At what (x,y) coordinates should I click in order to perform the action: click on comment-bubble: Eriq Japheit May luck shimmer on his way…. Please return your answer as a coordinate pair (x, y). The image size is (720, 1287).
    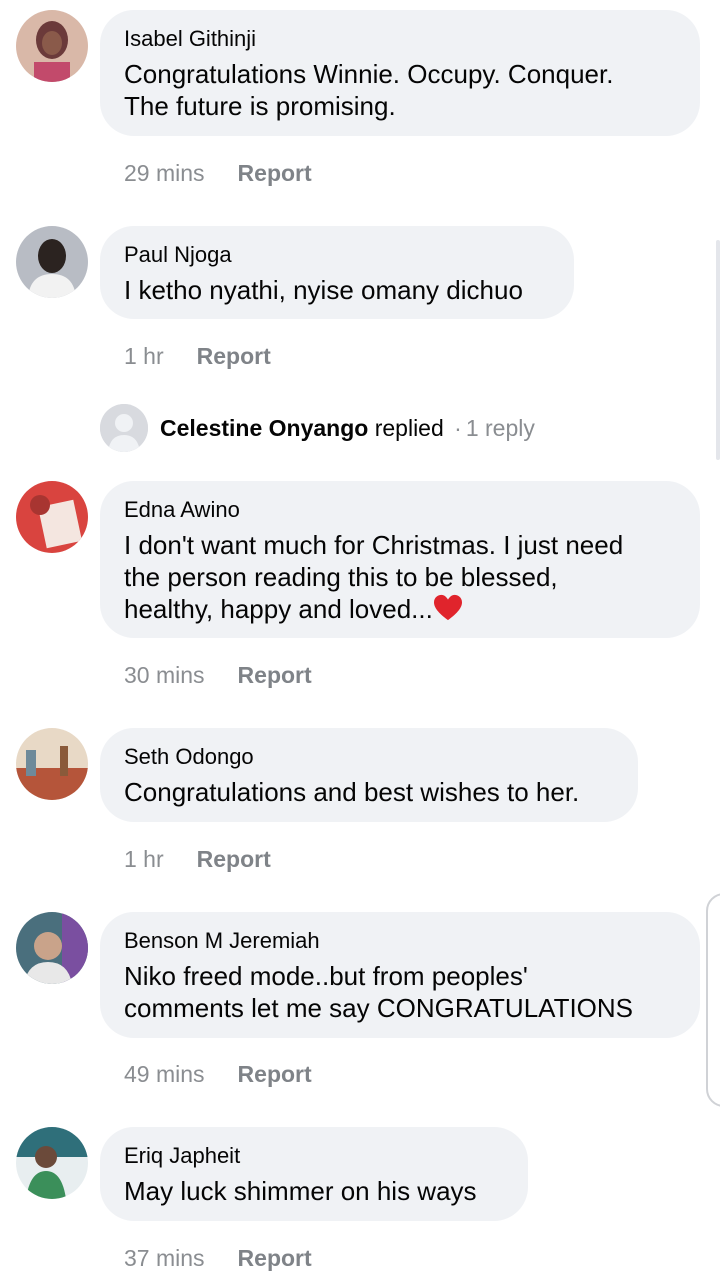
    Looking at the image, I should click on (314, 1174).